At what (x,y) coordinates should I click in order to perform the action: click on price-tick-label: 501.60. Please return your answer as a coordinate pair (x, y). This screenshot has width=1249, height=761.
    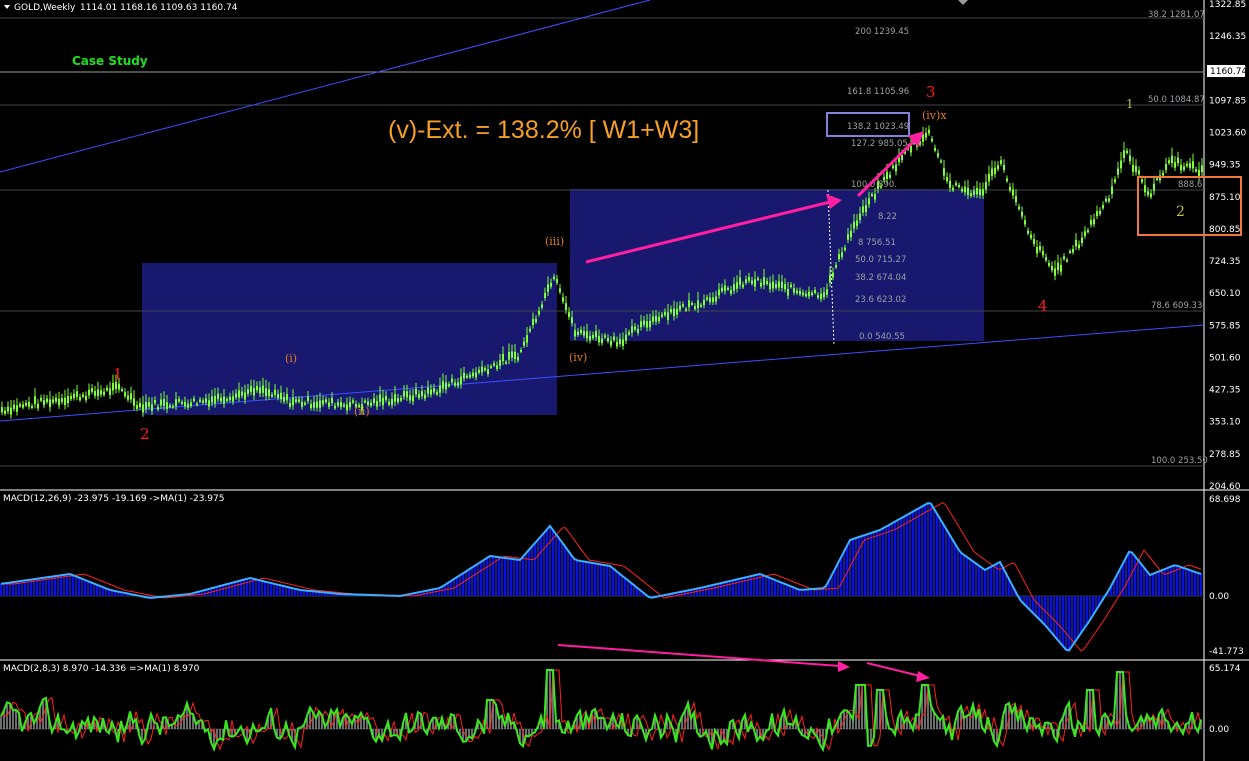
    Looking at the image, I should click on (1225, 358).